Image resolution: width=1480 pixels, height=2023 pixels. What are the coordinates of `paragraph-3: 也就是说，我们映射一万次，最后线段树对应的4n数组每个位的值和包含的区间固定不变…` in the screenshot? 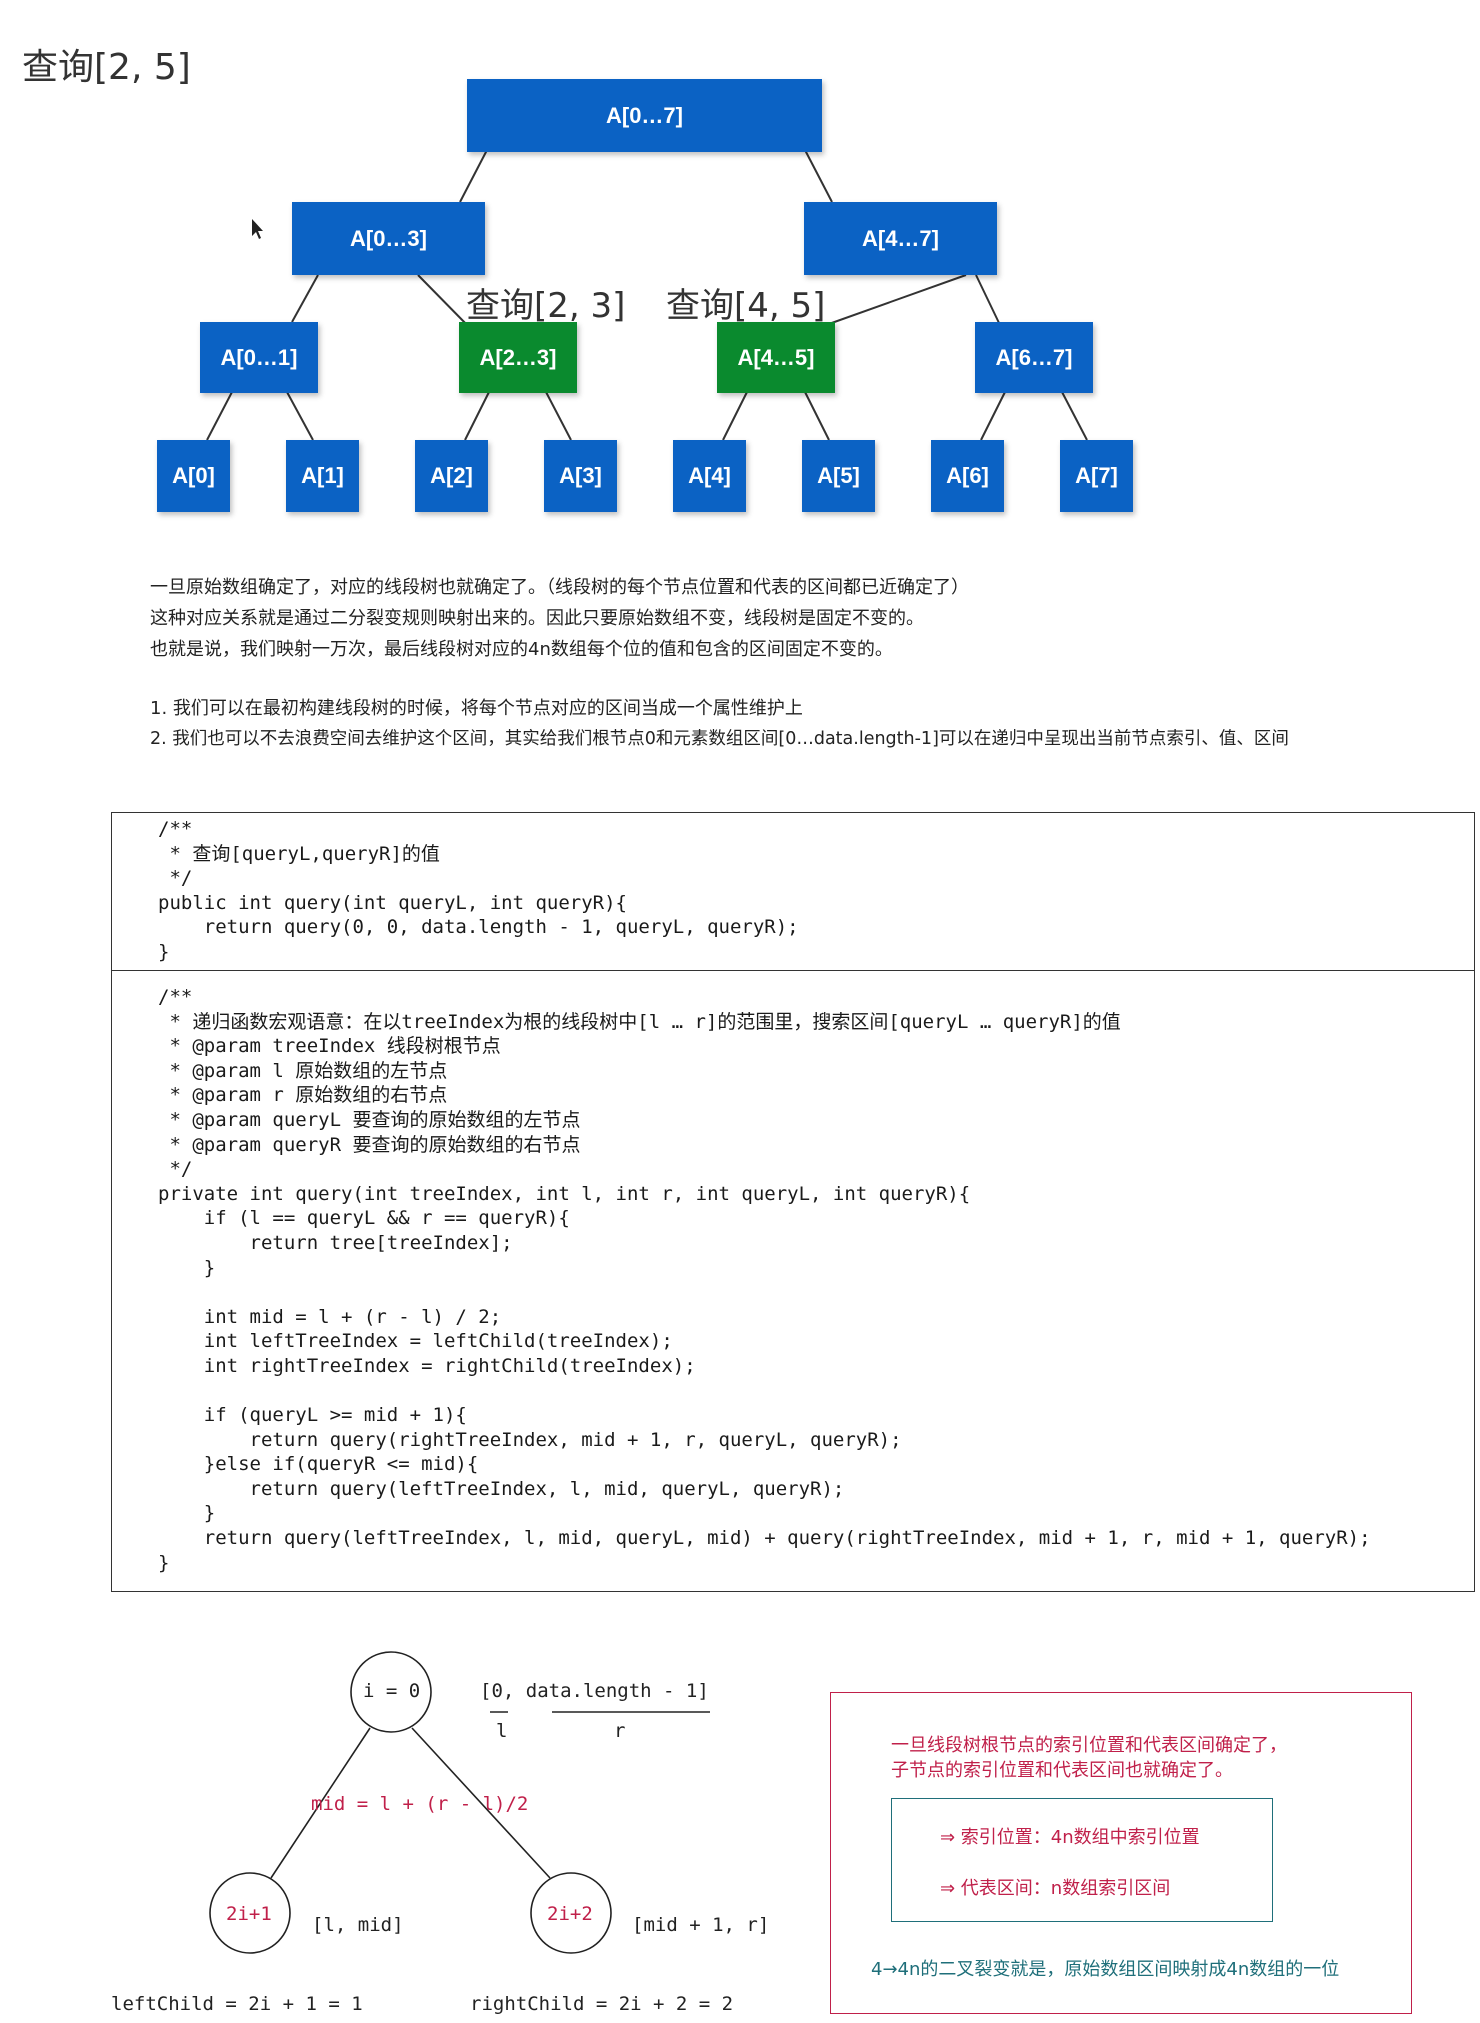 It's located at (521, 649).